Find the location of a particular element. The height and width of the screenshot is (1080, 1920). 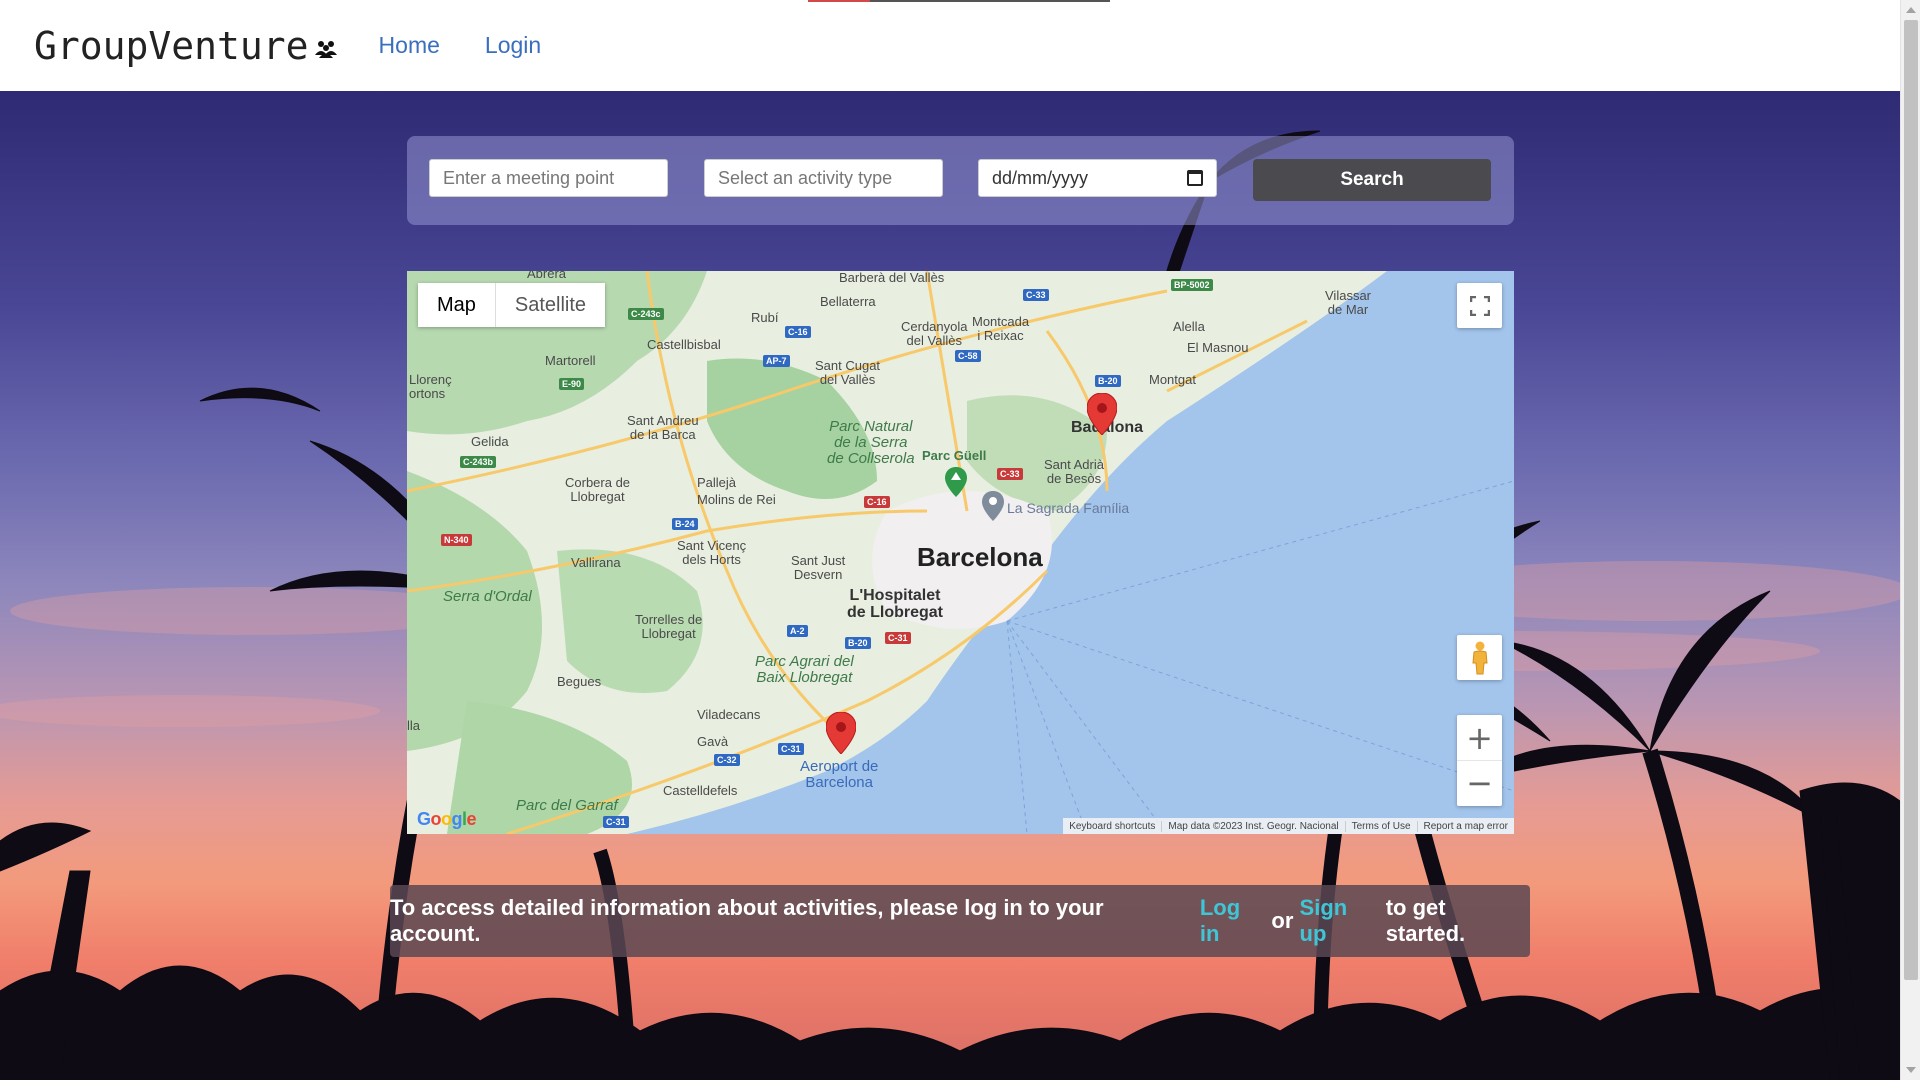

nav-login-link: Login is located at coordinates (513, 45).